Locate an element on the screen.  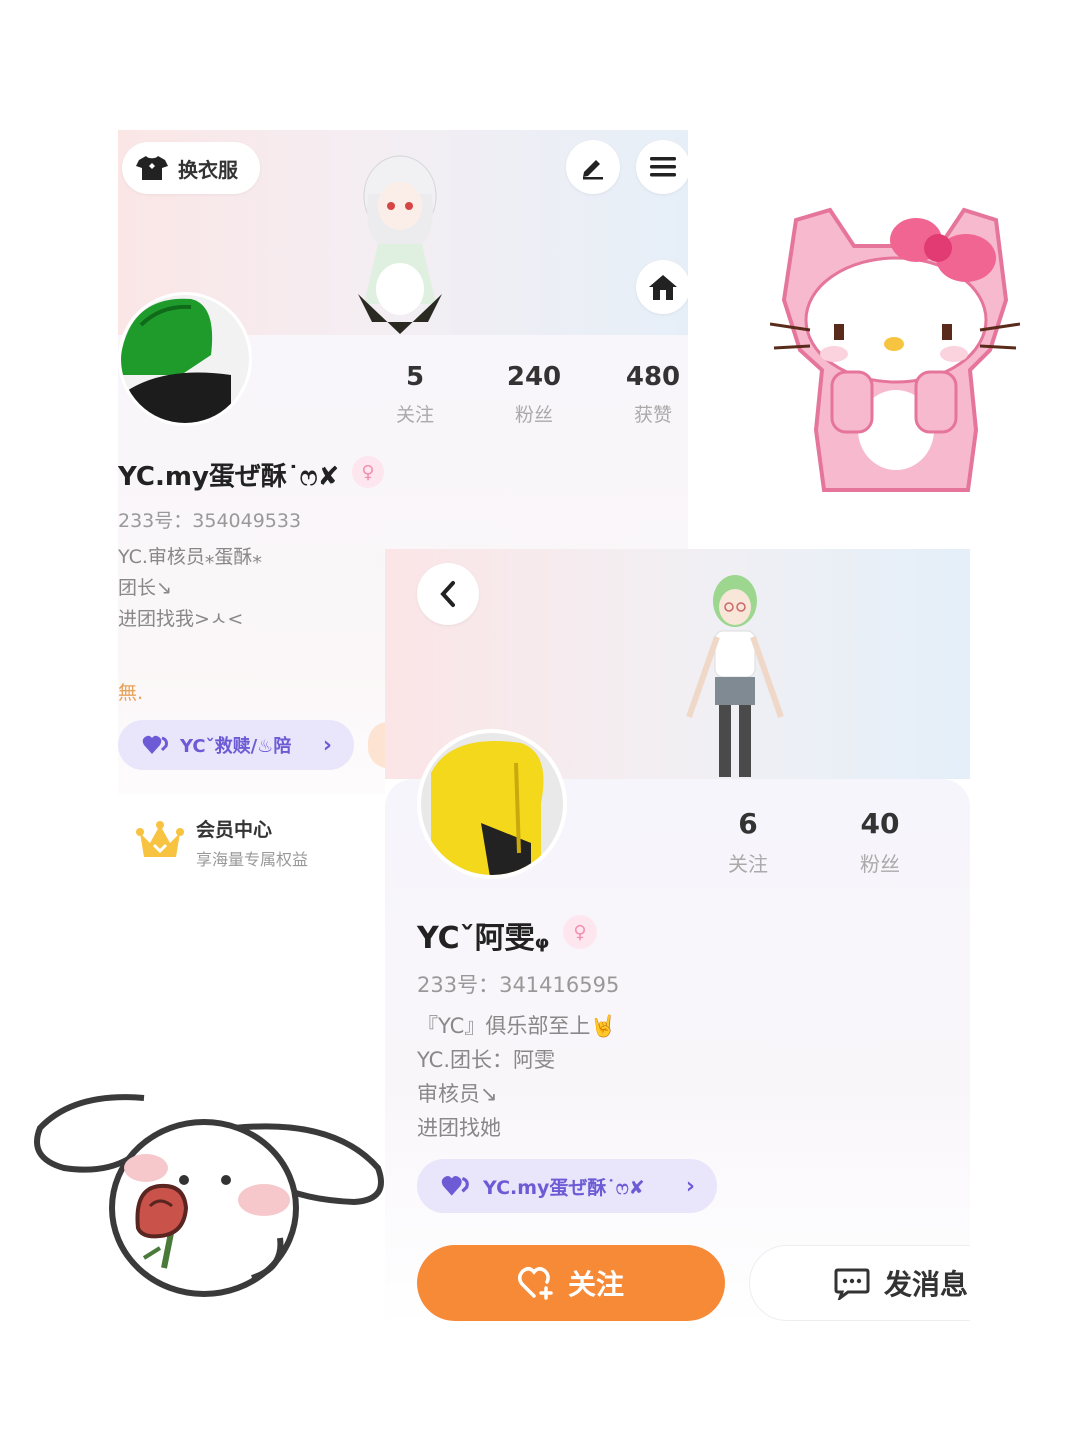
bunny-rose-sticker is located at coordinates (209, 1195).